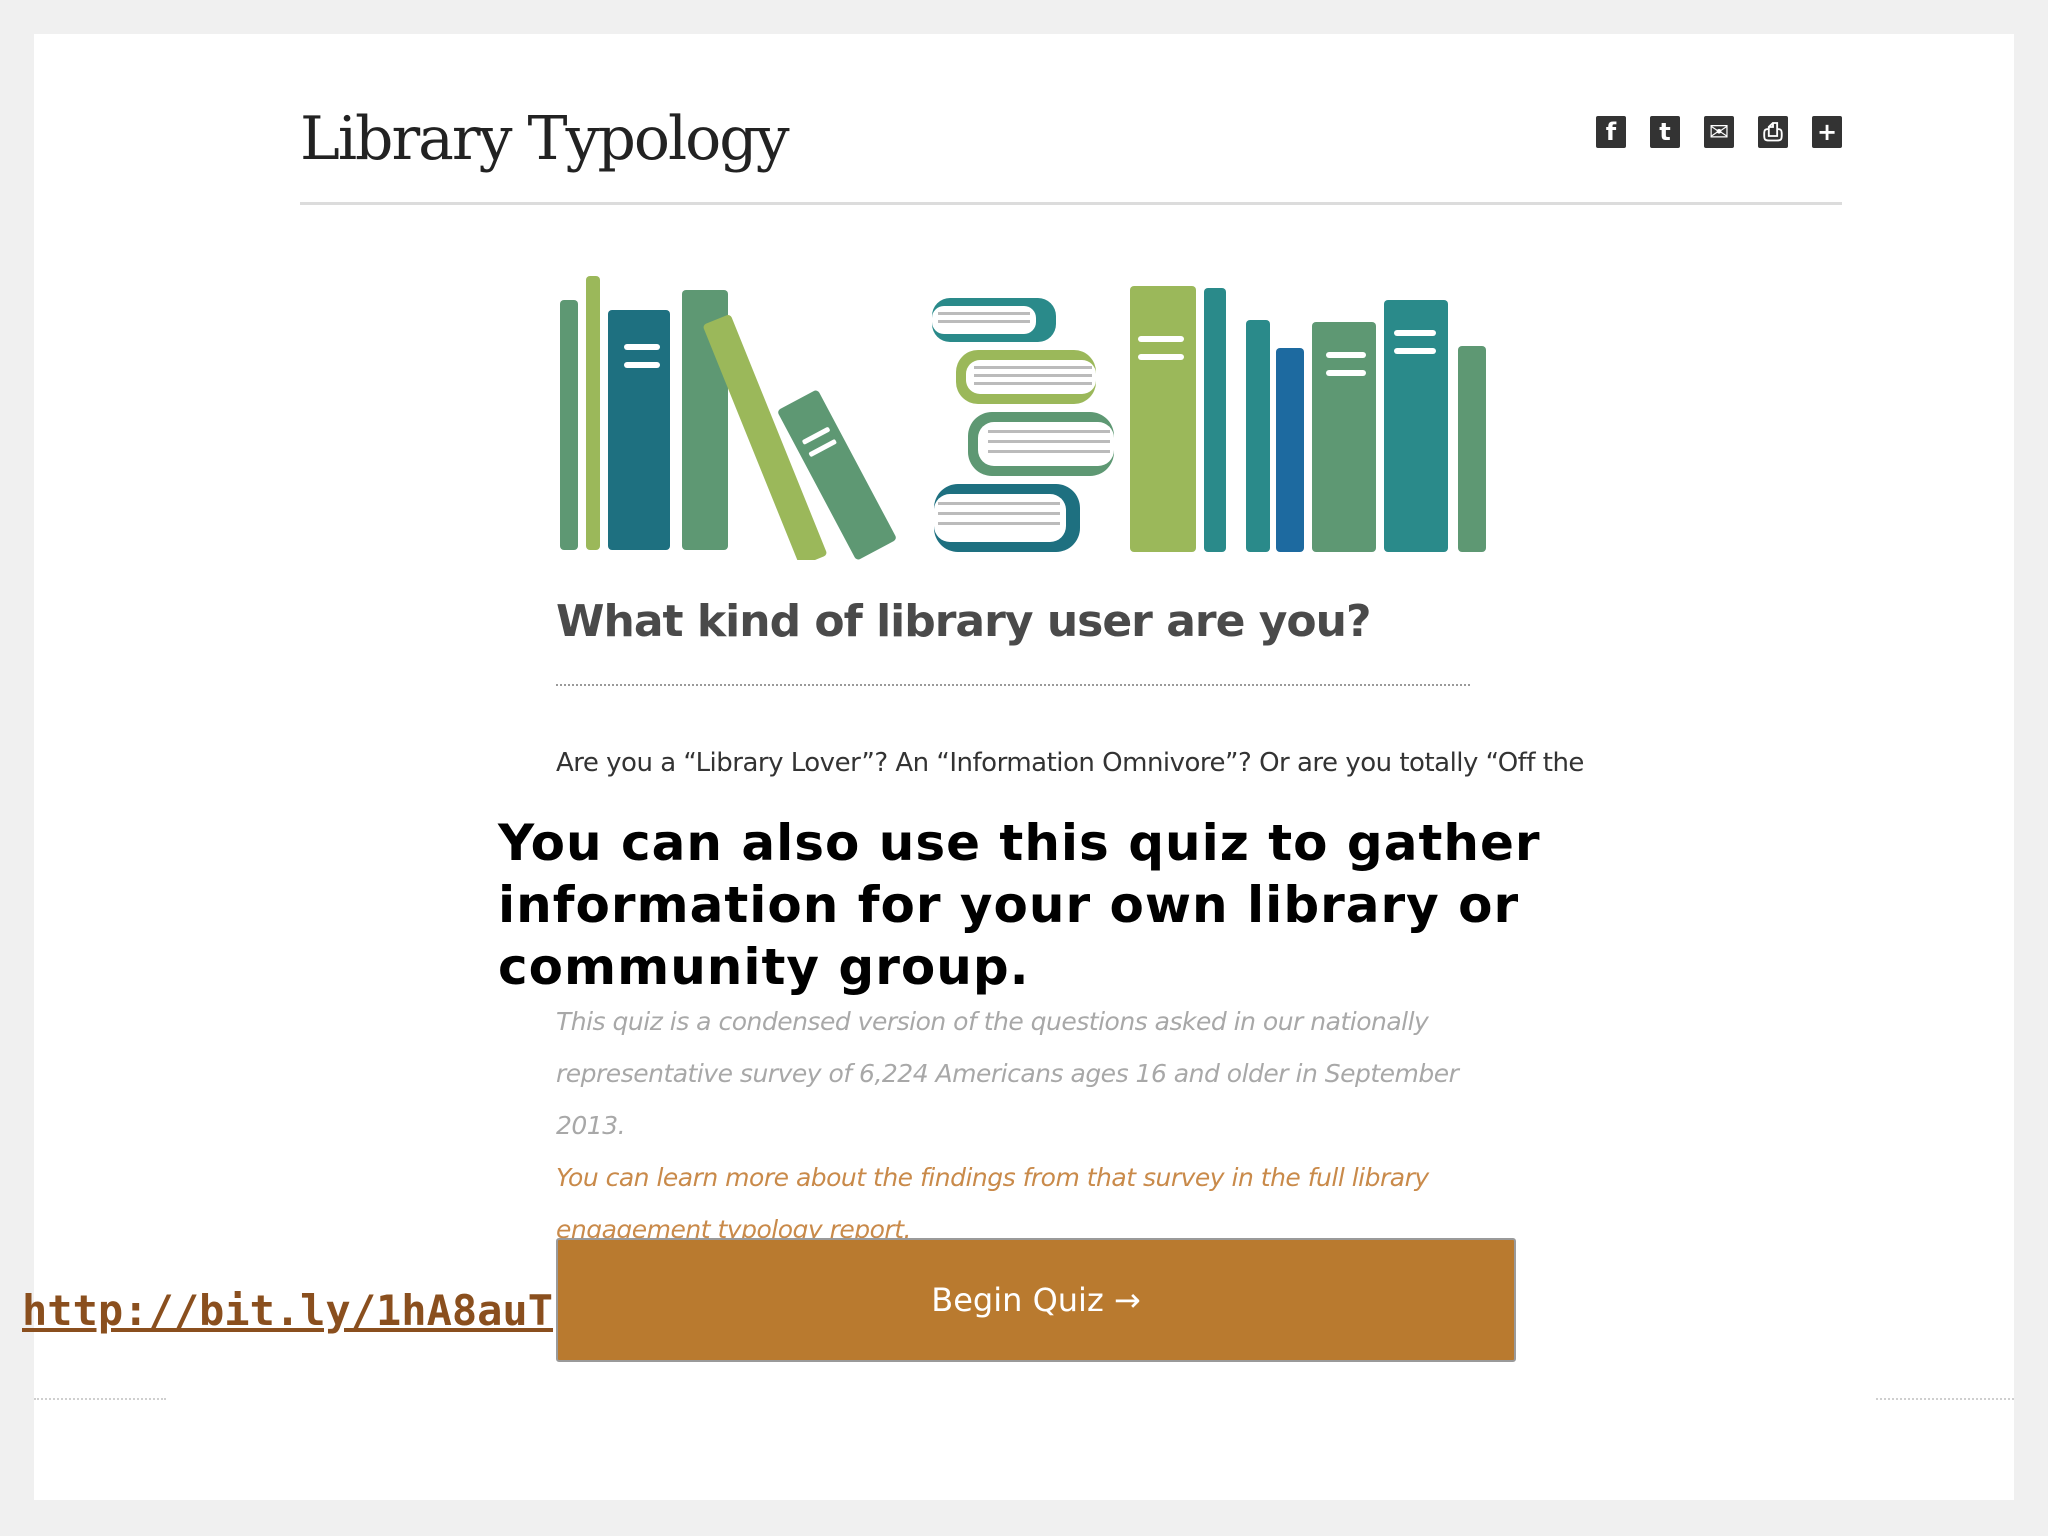 This screenshot has width=2048, height=1536. I want to click on divider-left, so click(100, 1399).